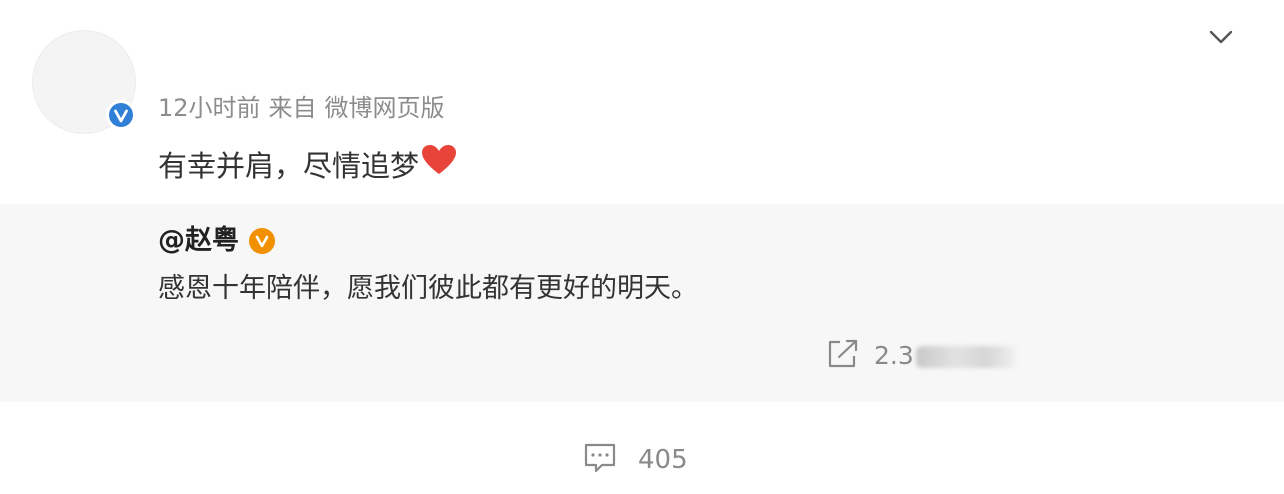 The height and width of the screenshot is (494, 1284). Describe the element at coordinates (1221, 37) in the screenshot. I see `chevron-down-icon` at that location.